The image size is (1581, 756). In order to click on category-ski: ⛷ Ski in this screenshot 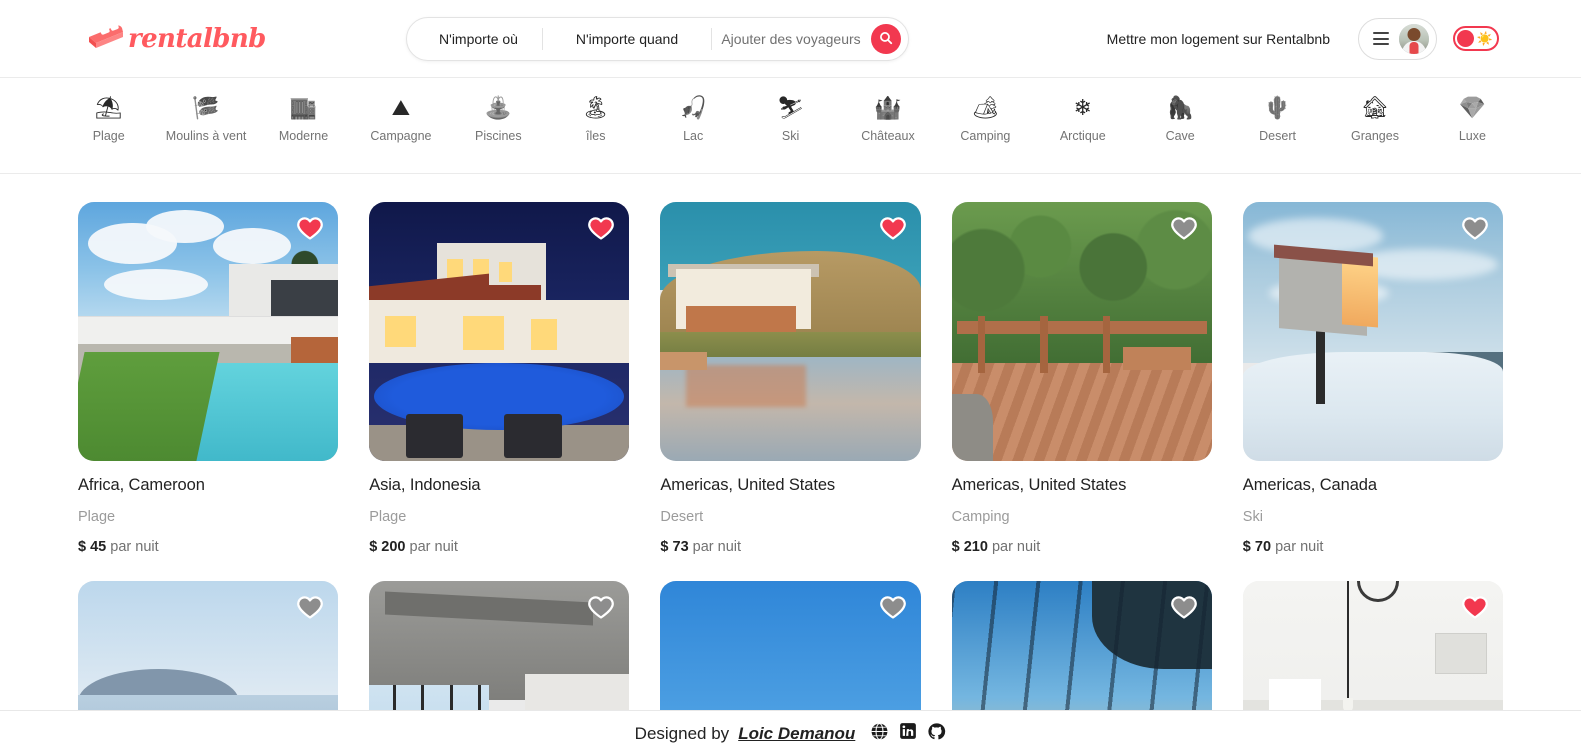, I will do `click(790, 119)`.